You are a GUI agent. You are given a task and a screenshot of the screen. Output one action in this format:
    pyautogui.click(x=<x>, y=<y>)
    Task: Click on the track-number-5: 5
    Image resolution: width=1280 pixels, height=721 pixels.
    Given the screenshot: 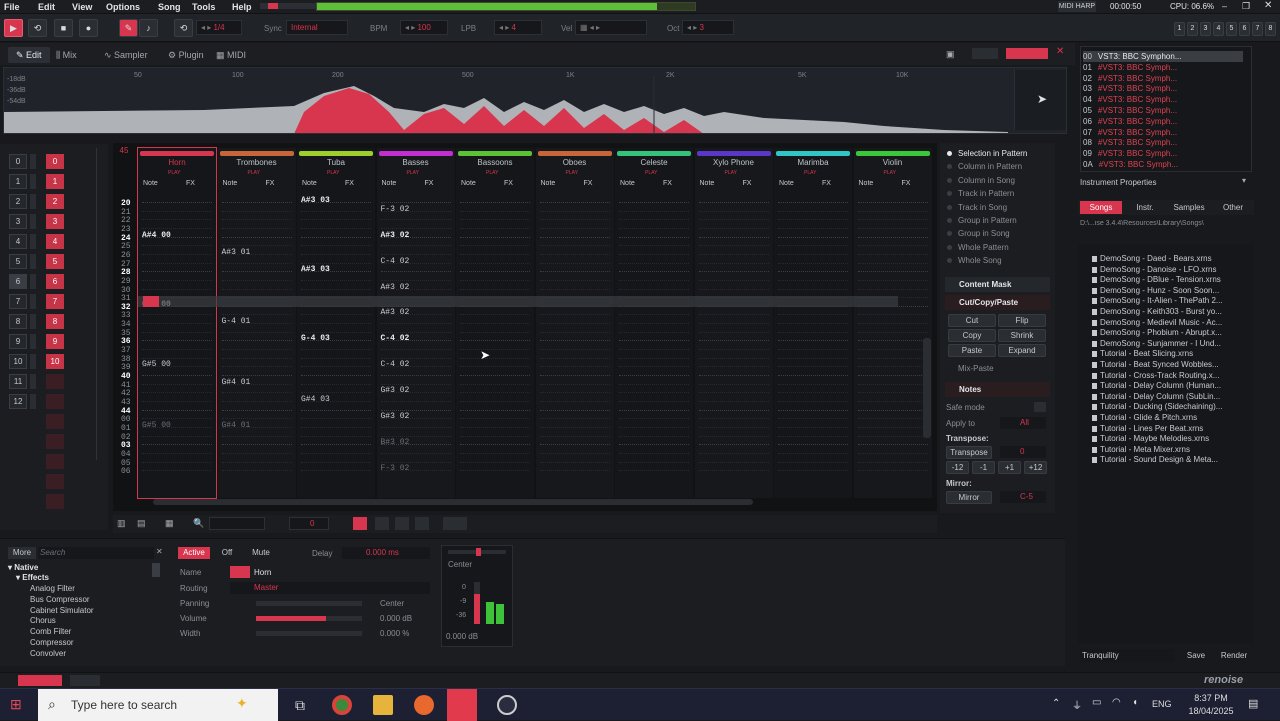 What is the action you would take?
    pyautogui.click(x=1231, y=29)
    